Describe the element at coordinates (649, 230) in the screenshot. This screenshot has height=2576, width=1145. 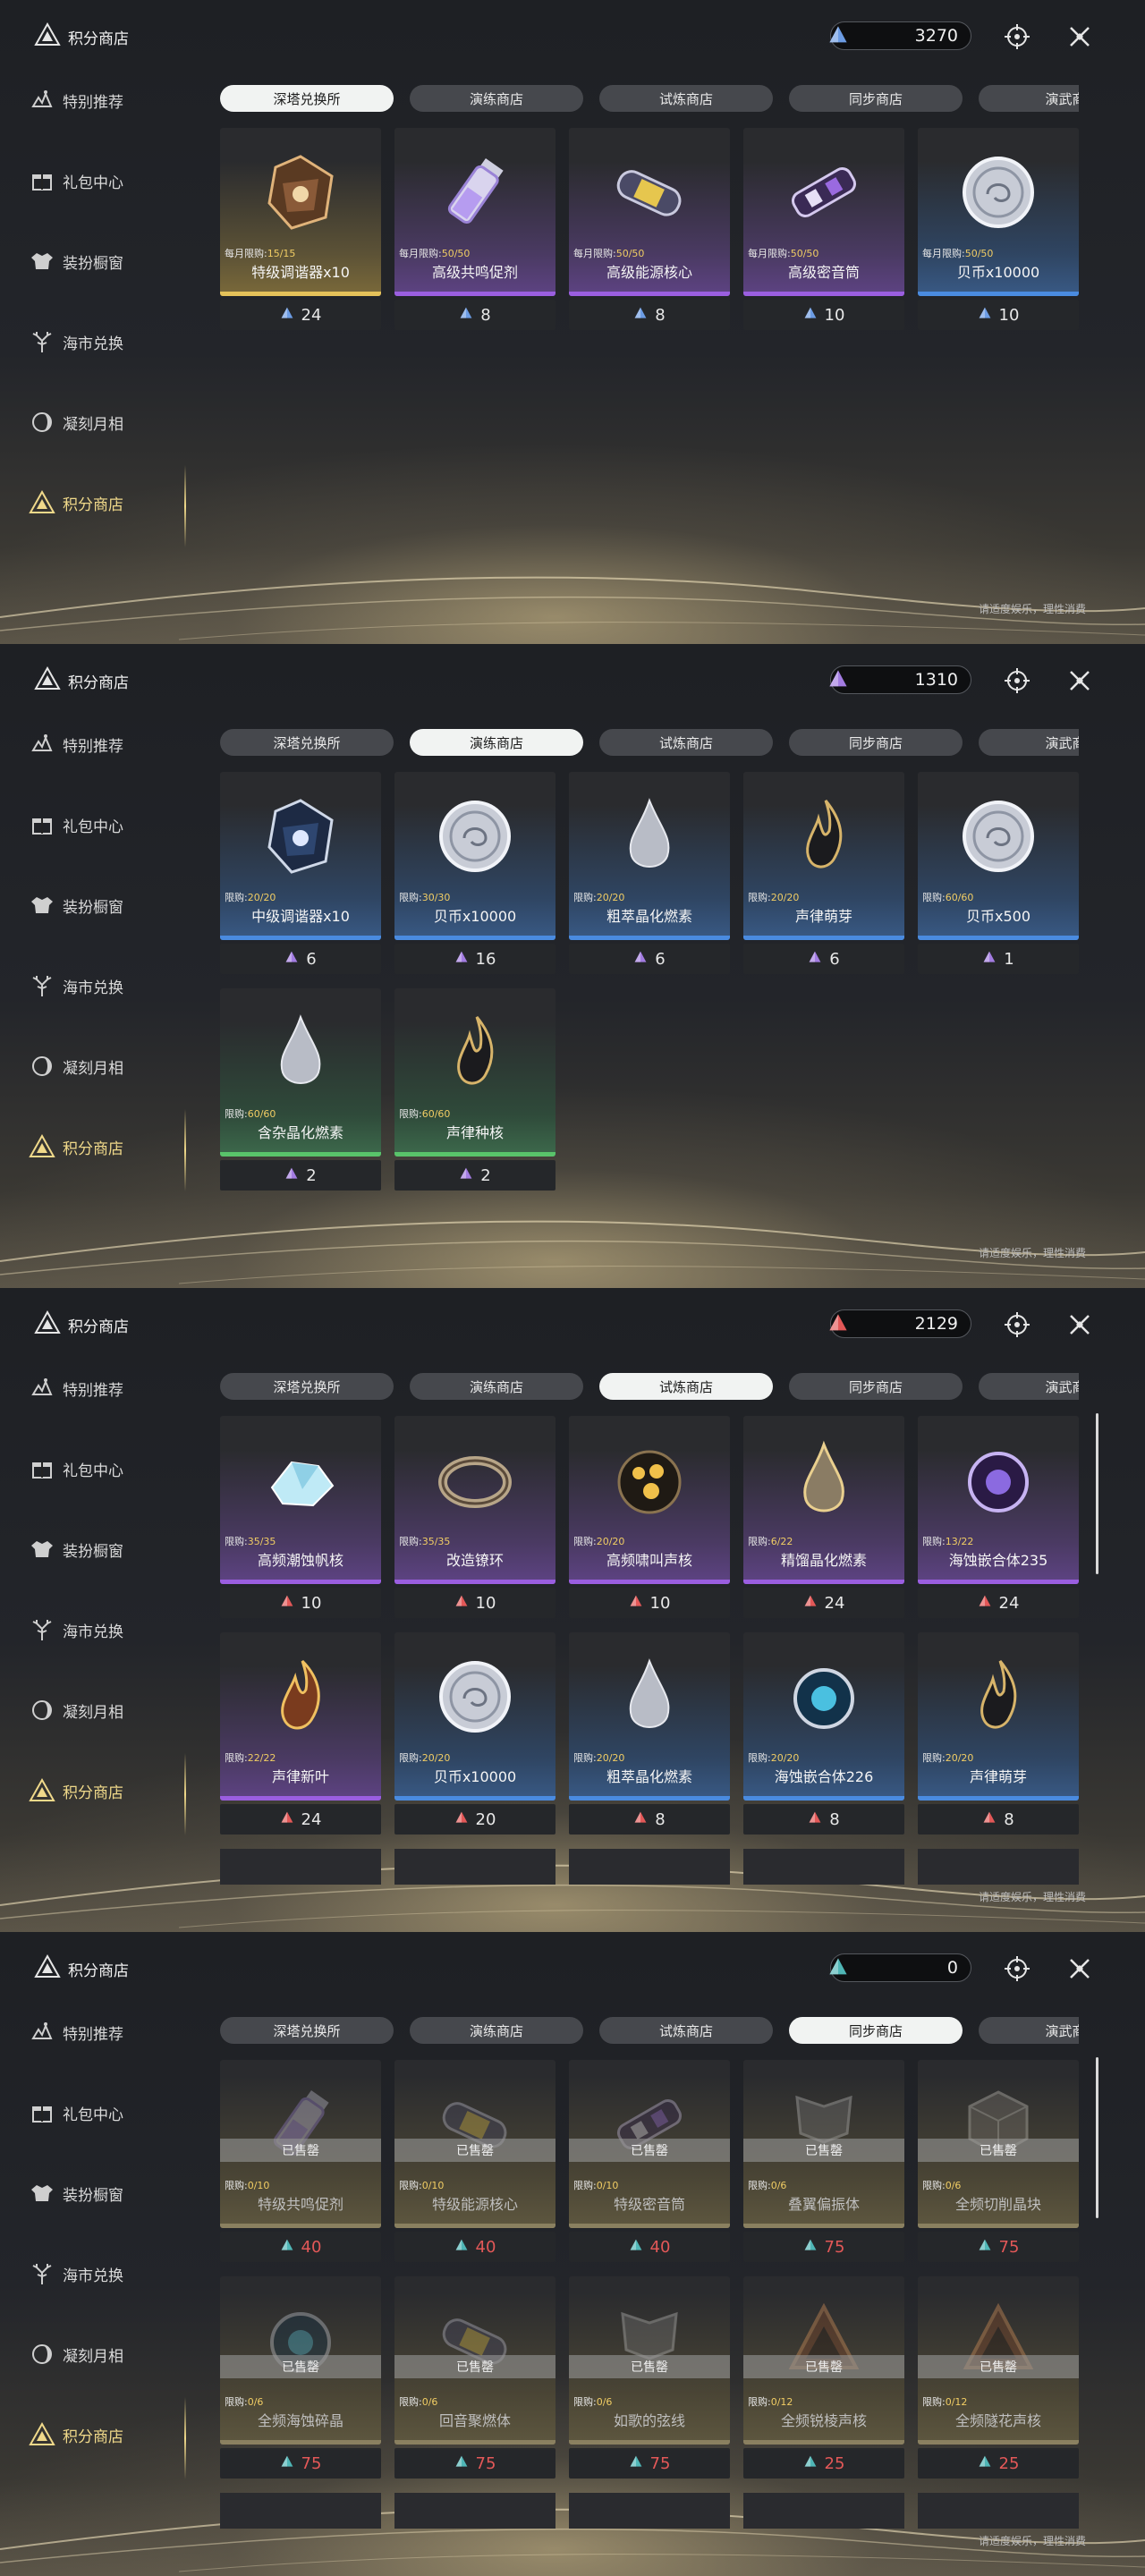
I see `item-card: 每月限购:50/50 高级能源核心 8` at that location.